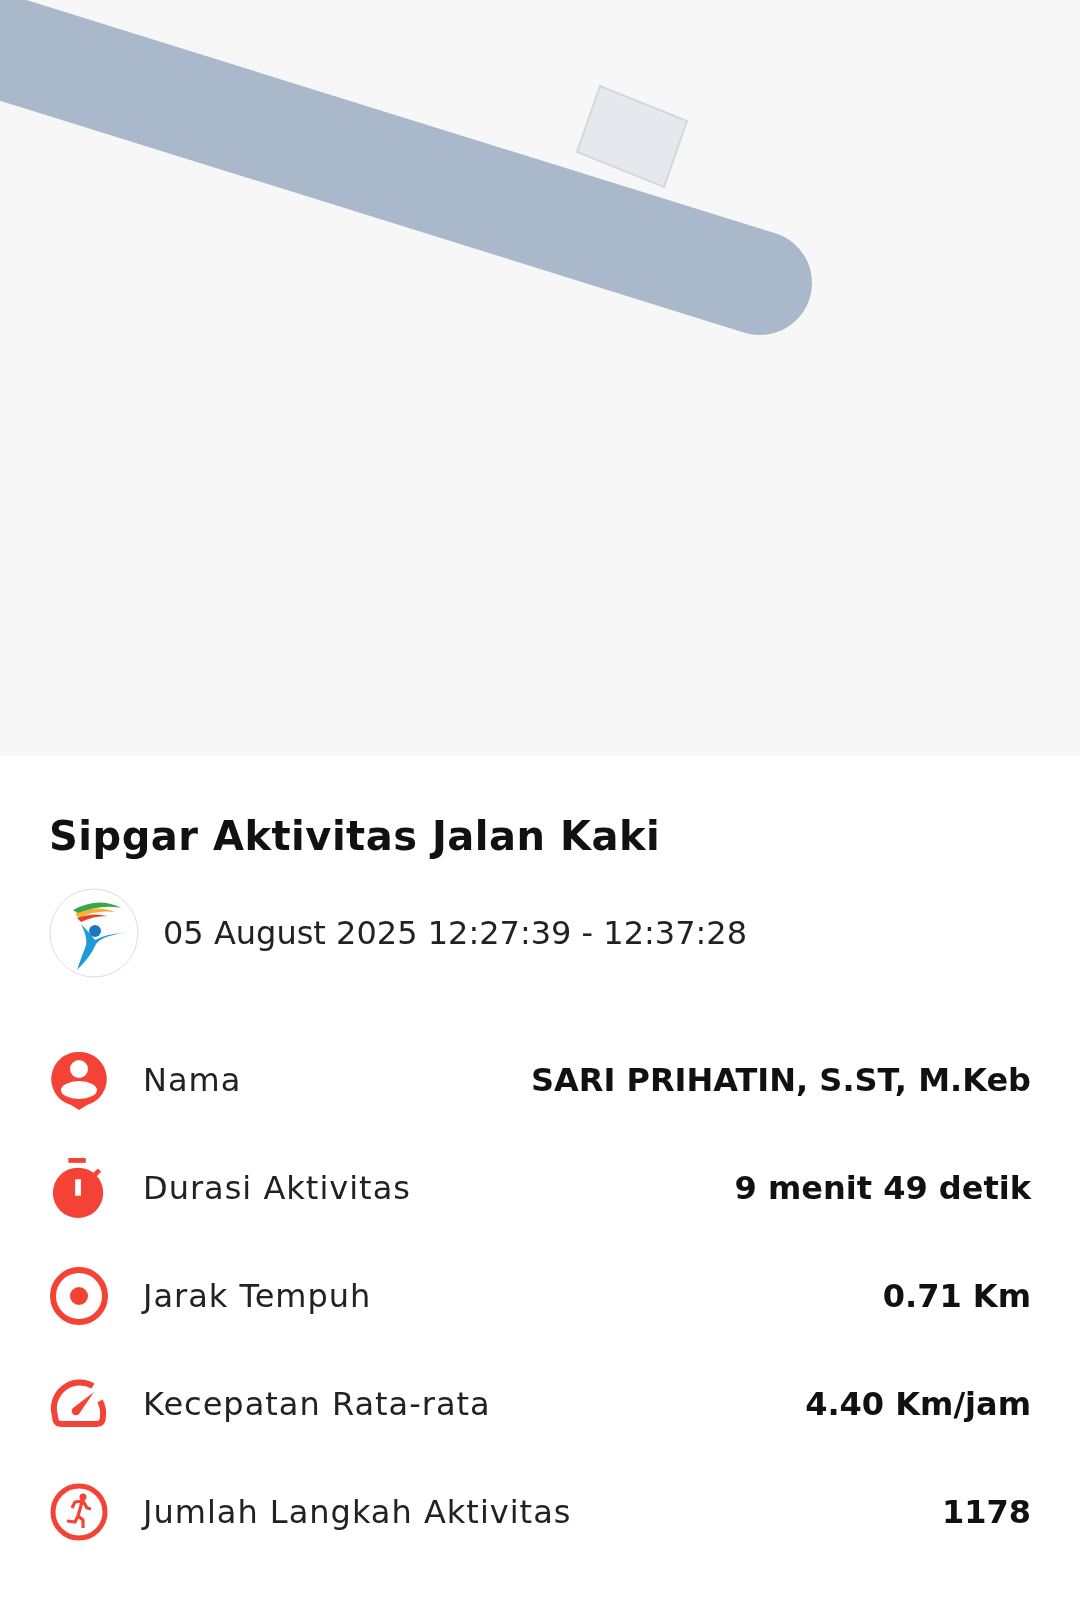  I want to click on row-value: 0.71 Km, so click(956, 1296).